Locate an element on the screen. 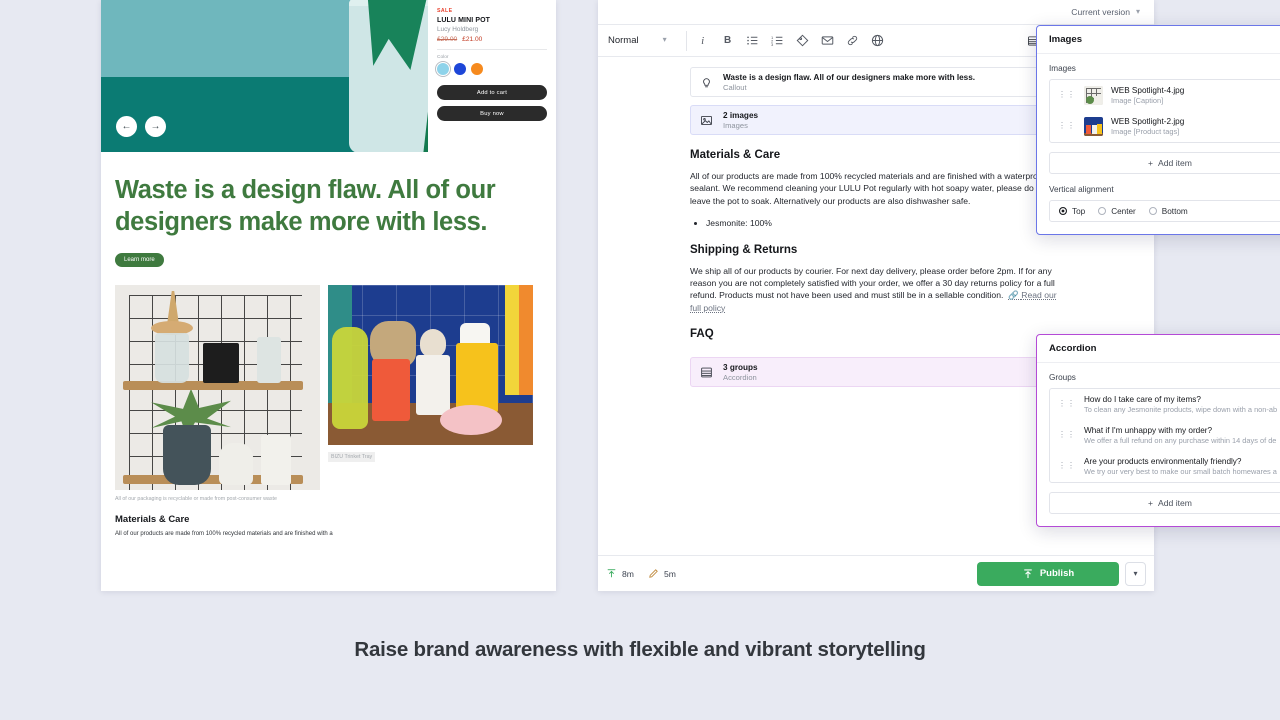  publish-options-chevron-down-icon: ▾ is located at coordinates (1135, 573).